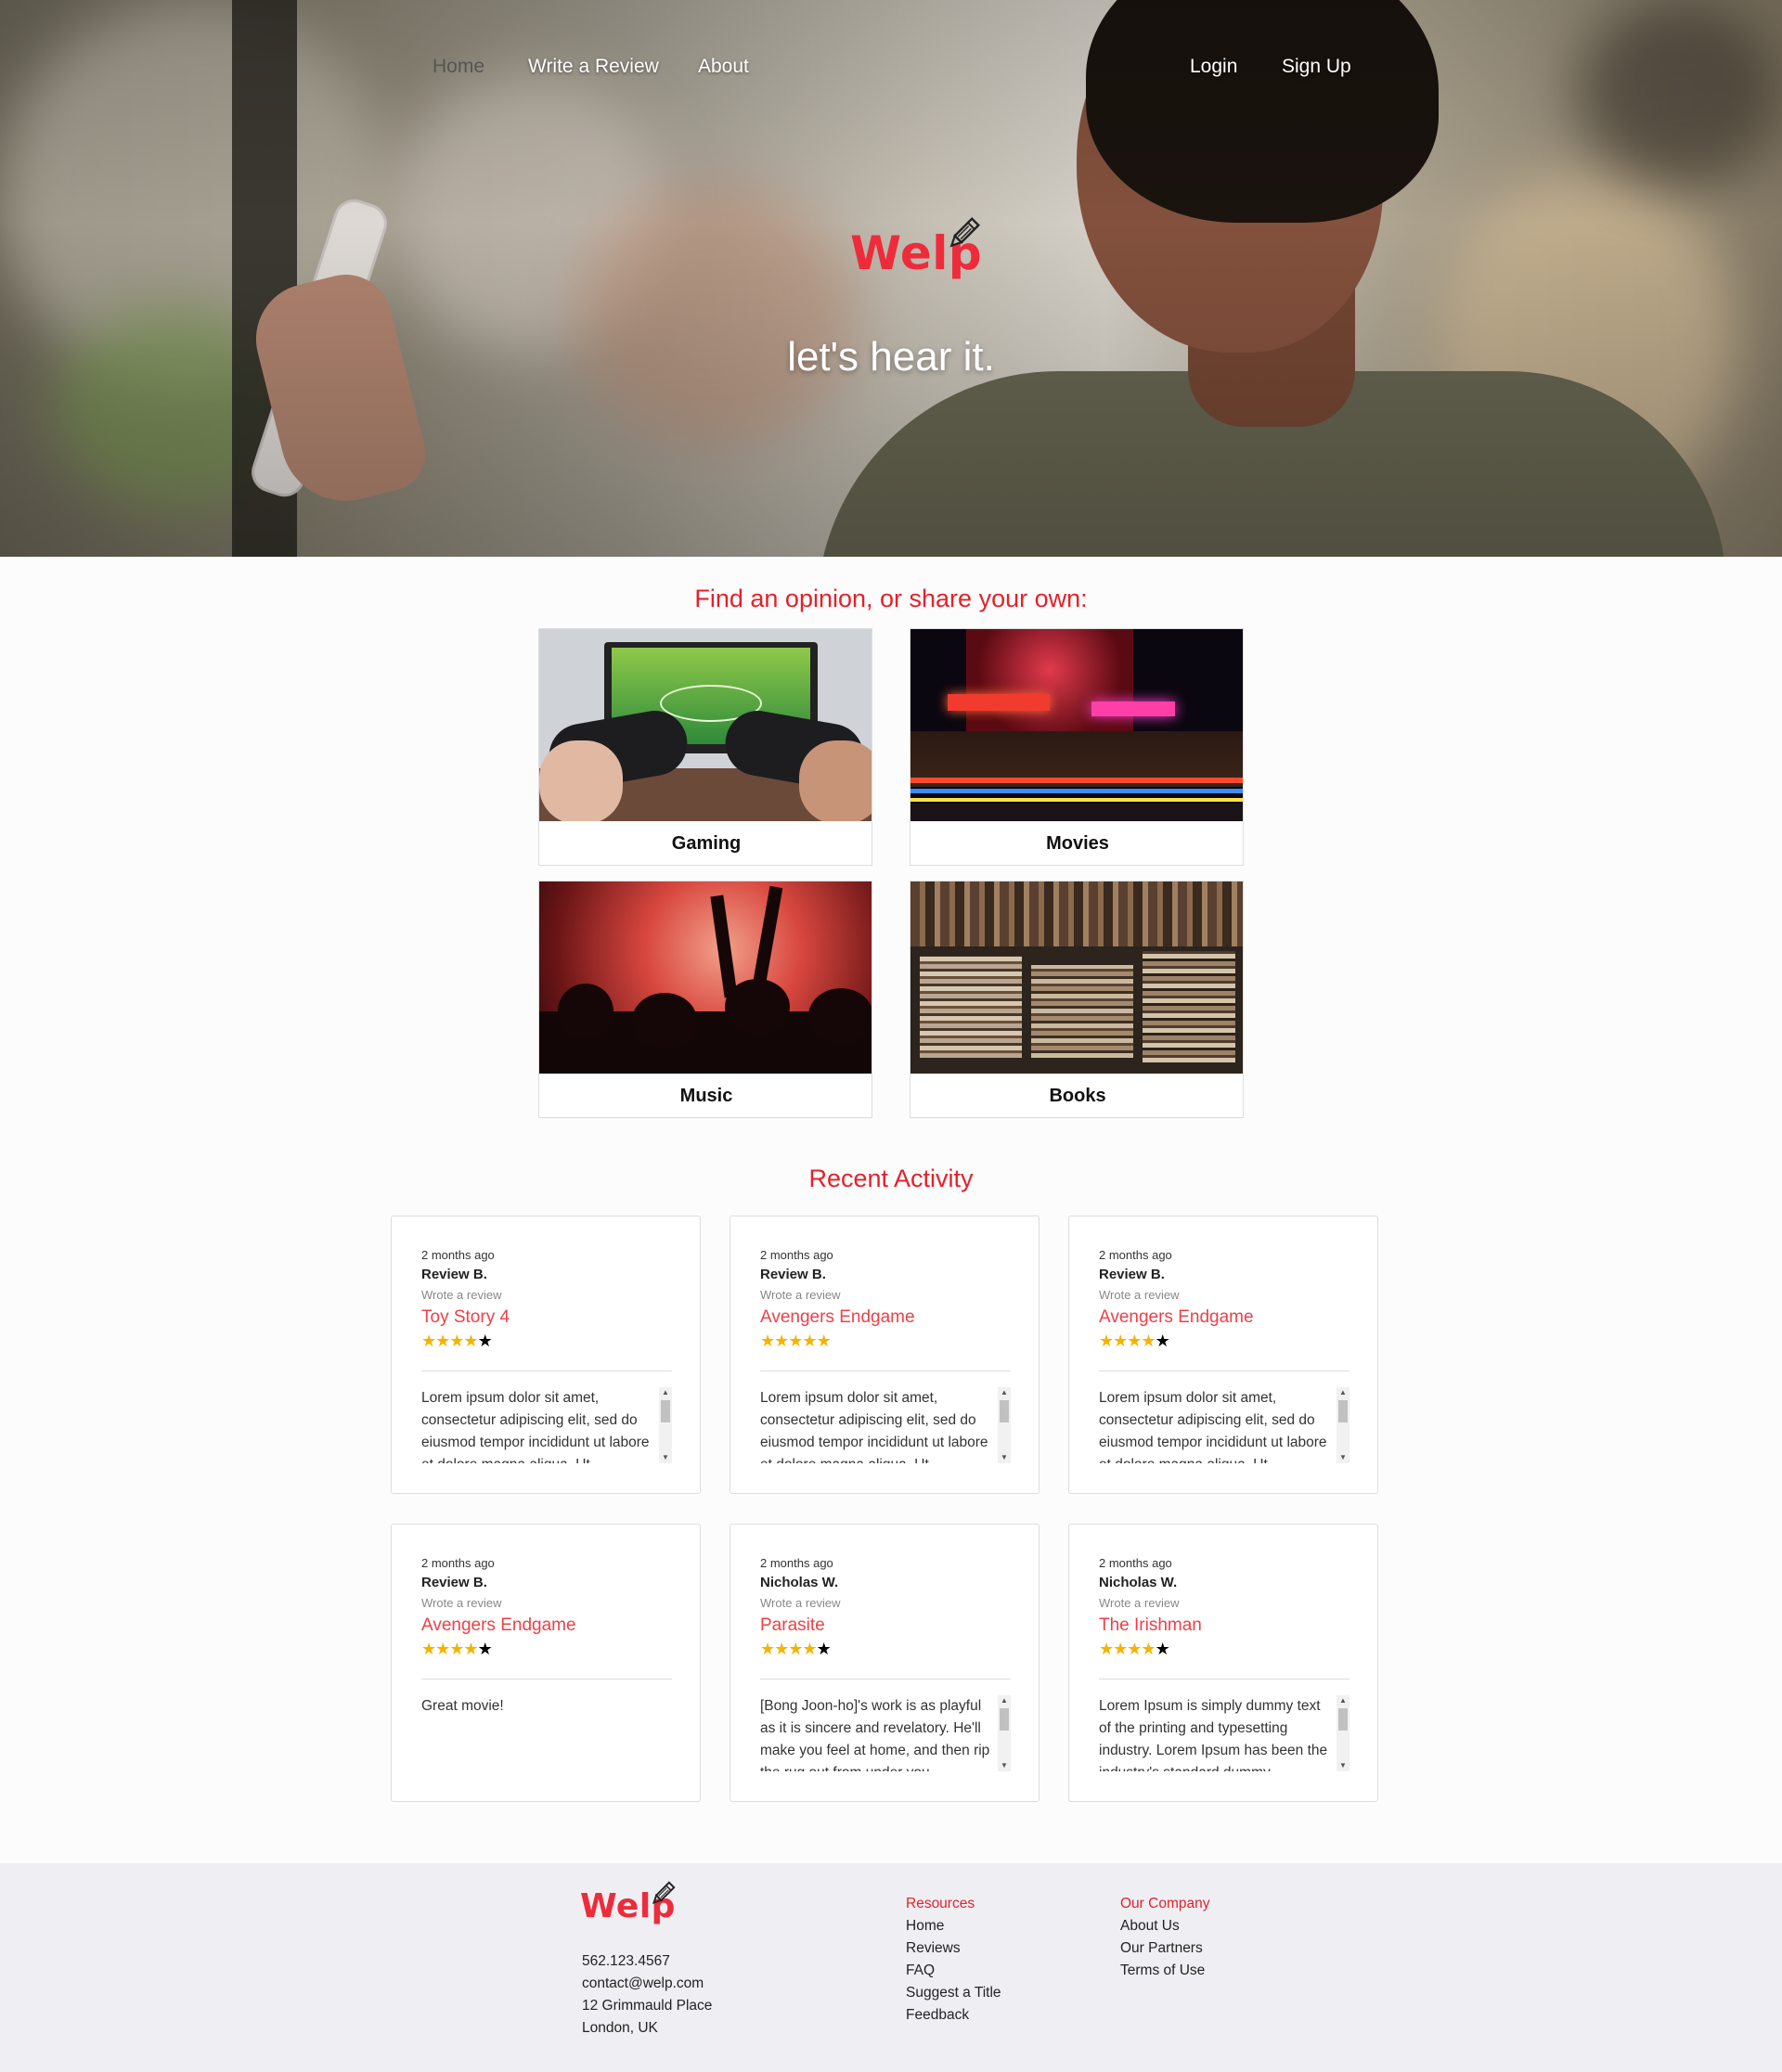 Image resolution: width=1782 pixels, height=2072 pixels. What do you see at coordinates (462, 1706) in the screenshot?
I see `review-text-content: Great movie!` at bounding box center [462, 1706].